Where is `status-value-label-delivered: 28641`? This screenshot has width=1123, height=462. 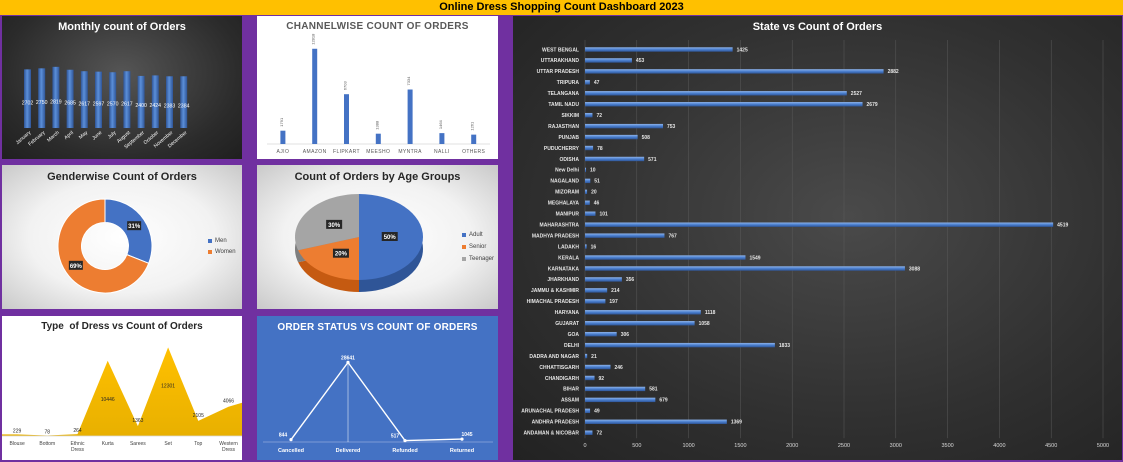 status-value-label-delivered: 28641 is located at coordinates (348, 358).